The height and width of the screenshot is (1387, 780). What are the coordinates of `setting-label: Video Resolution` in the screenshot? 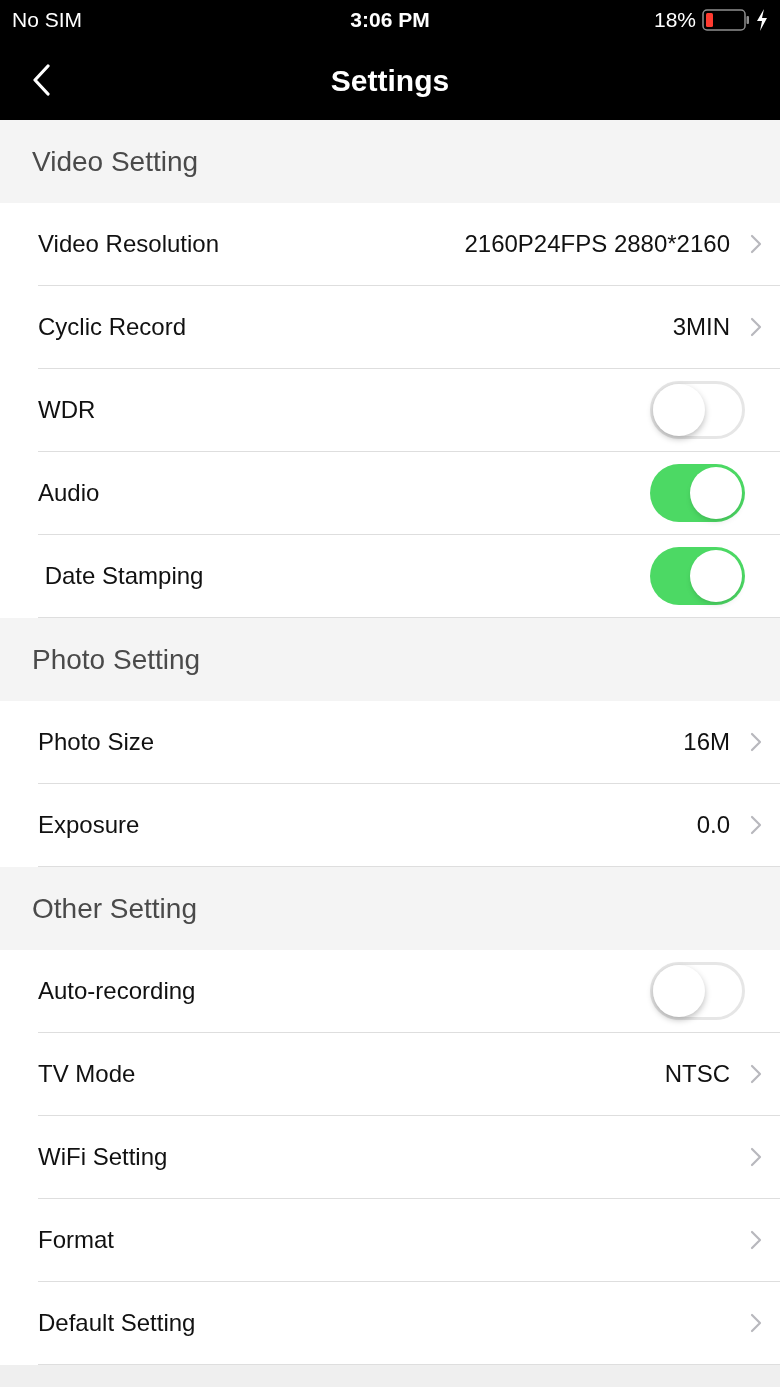 It's located at (129, 244).